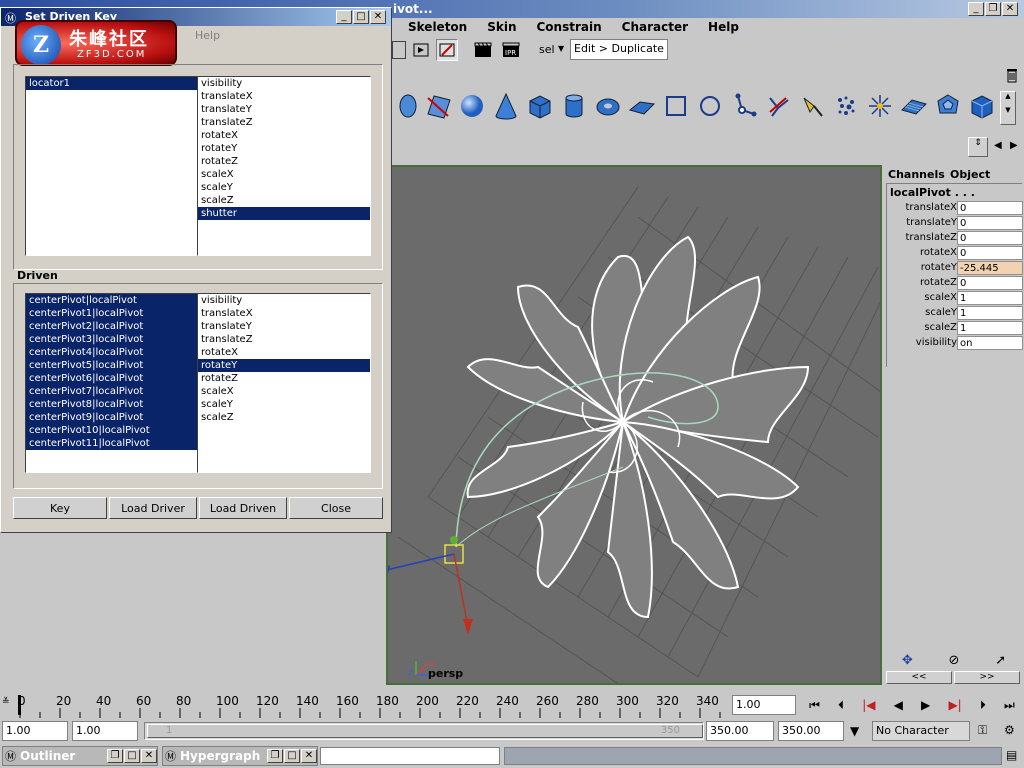 Image resolution: width=1024 pixels, height=768 pixels. I want to click on sel-label: sel, so click(547, 49).